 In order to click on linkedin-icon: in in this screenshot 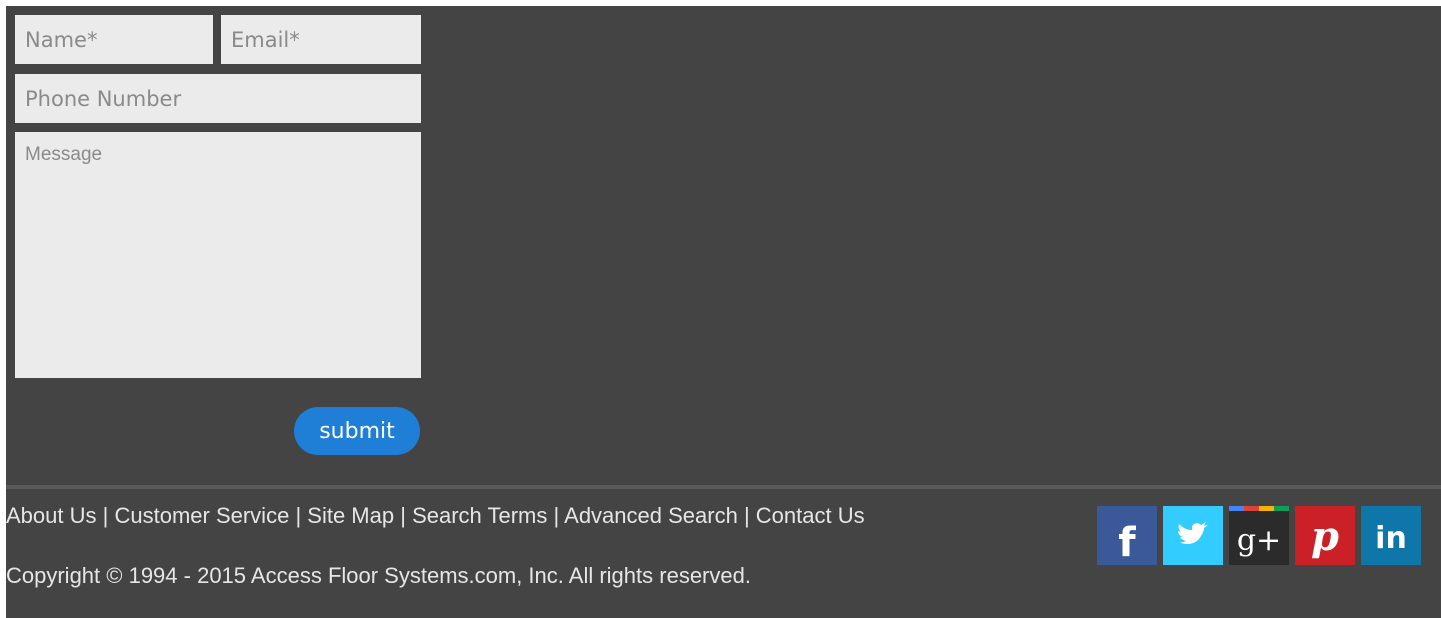, I will do `click(1391, 535)`.